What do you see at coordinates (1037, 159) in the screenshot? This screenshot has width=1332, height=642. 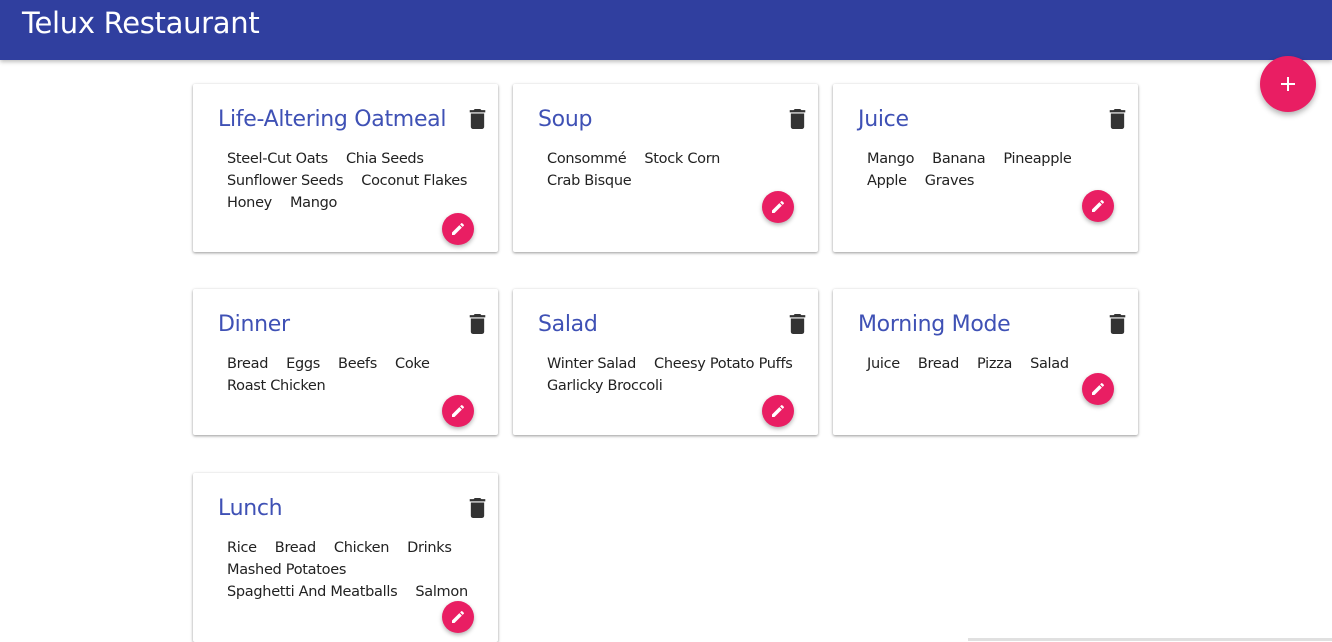 I see `menu-item: Pineapple` at bounding box center [1037, 159].